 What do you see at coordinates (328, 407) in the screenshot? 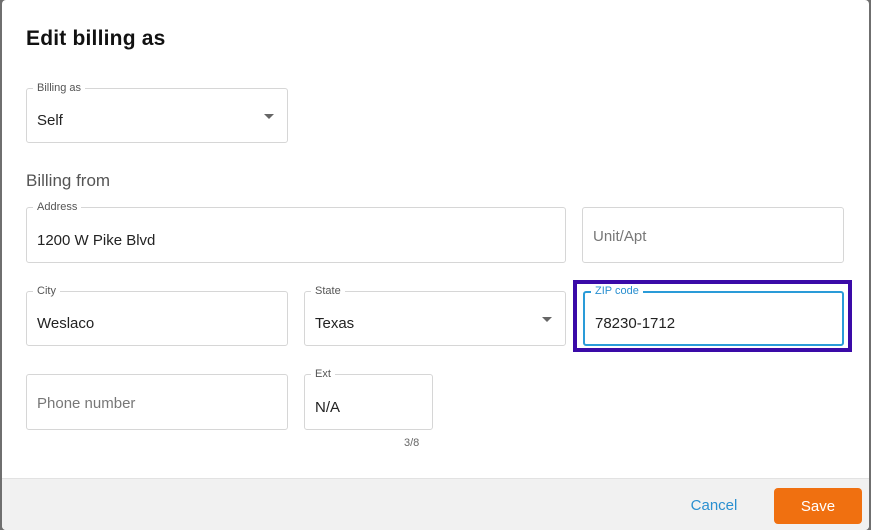
I see `ext-value: N/A` at bounding box center [328, 407].